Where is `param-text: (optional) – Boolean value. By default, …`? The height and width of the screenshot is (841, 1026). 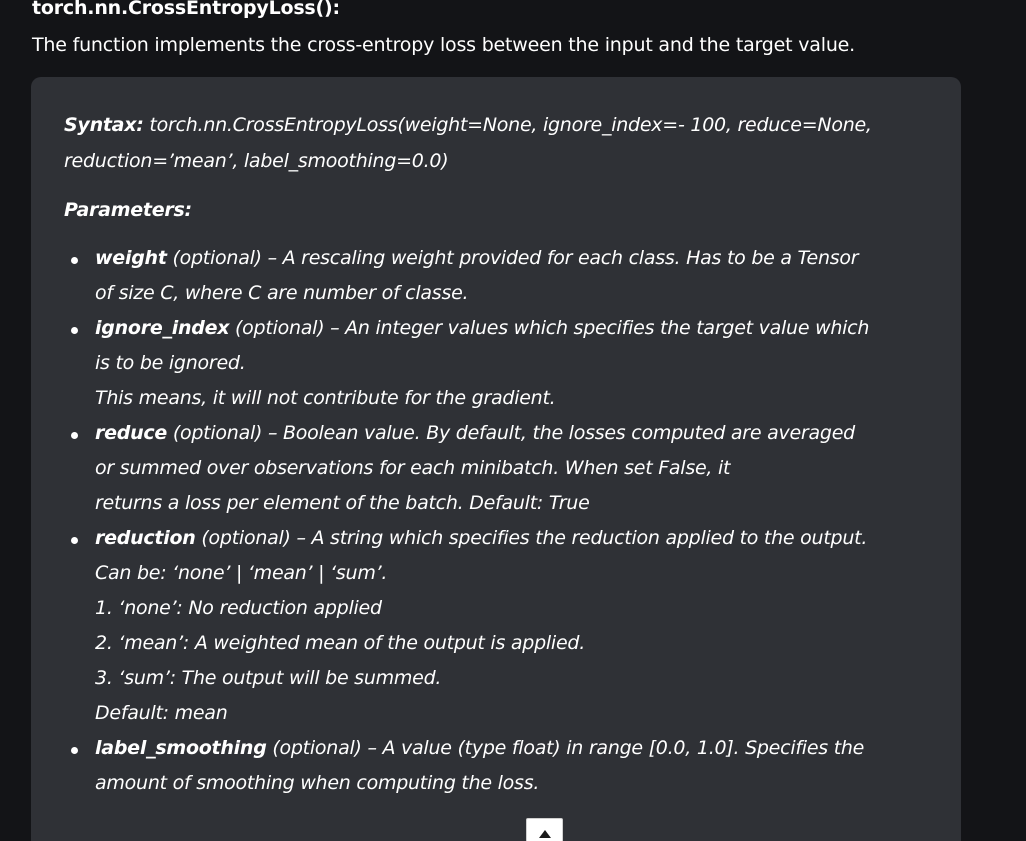 param-text: (optional) – Boolean value. By default, … is located at coordinates (511, 433).